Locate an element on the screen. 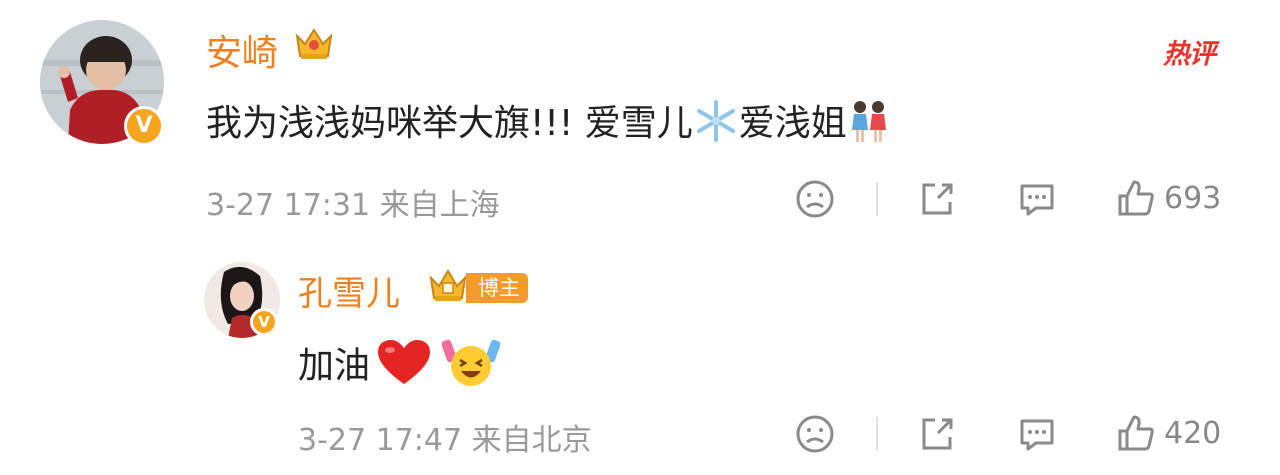 This screenshot has width=1280, height=475. women-holding-hands-emoji is located at coordinates (869, 125).